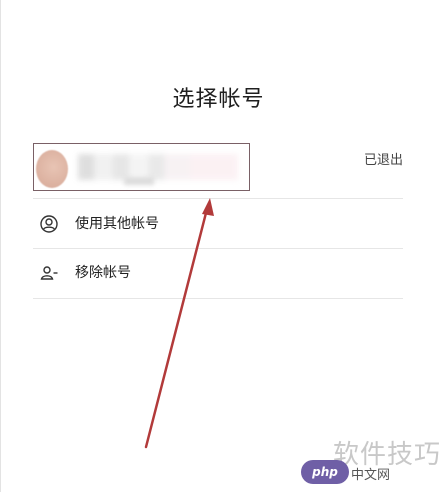 This screenshot has height=492, width=445. What do you see at coordinates (52, 169) in the screenshot?
I see `avatar` at bounding box center [52, 169].